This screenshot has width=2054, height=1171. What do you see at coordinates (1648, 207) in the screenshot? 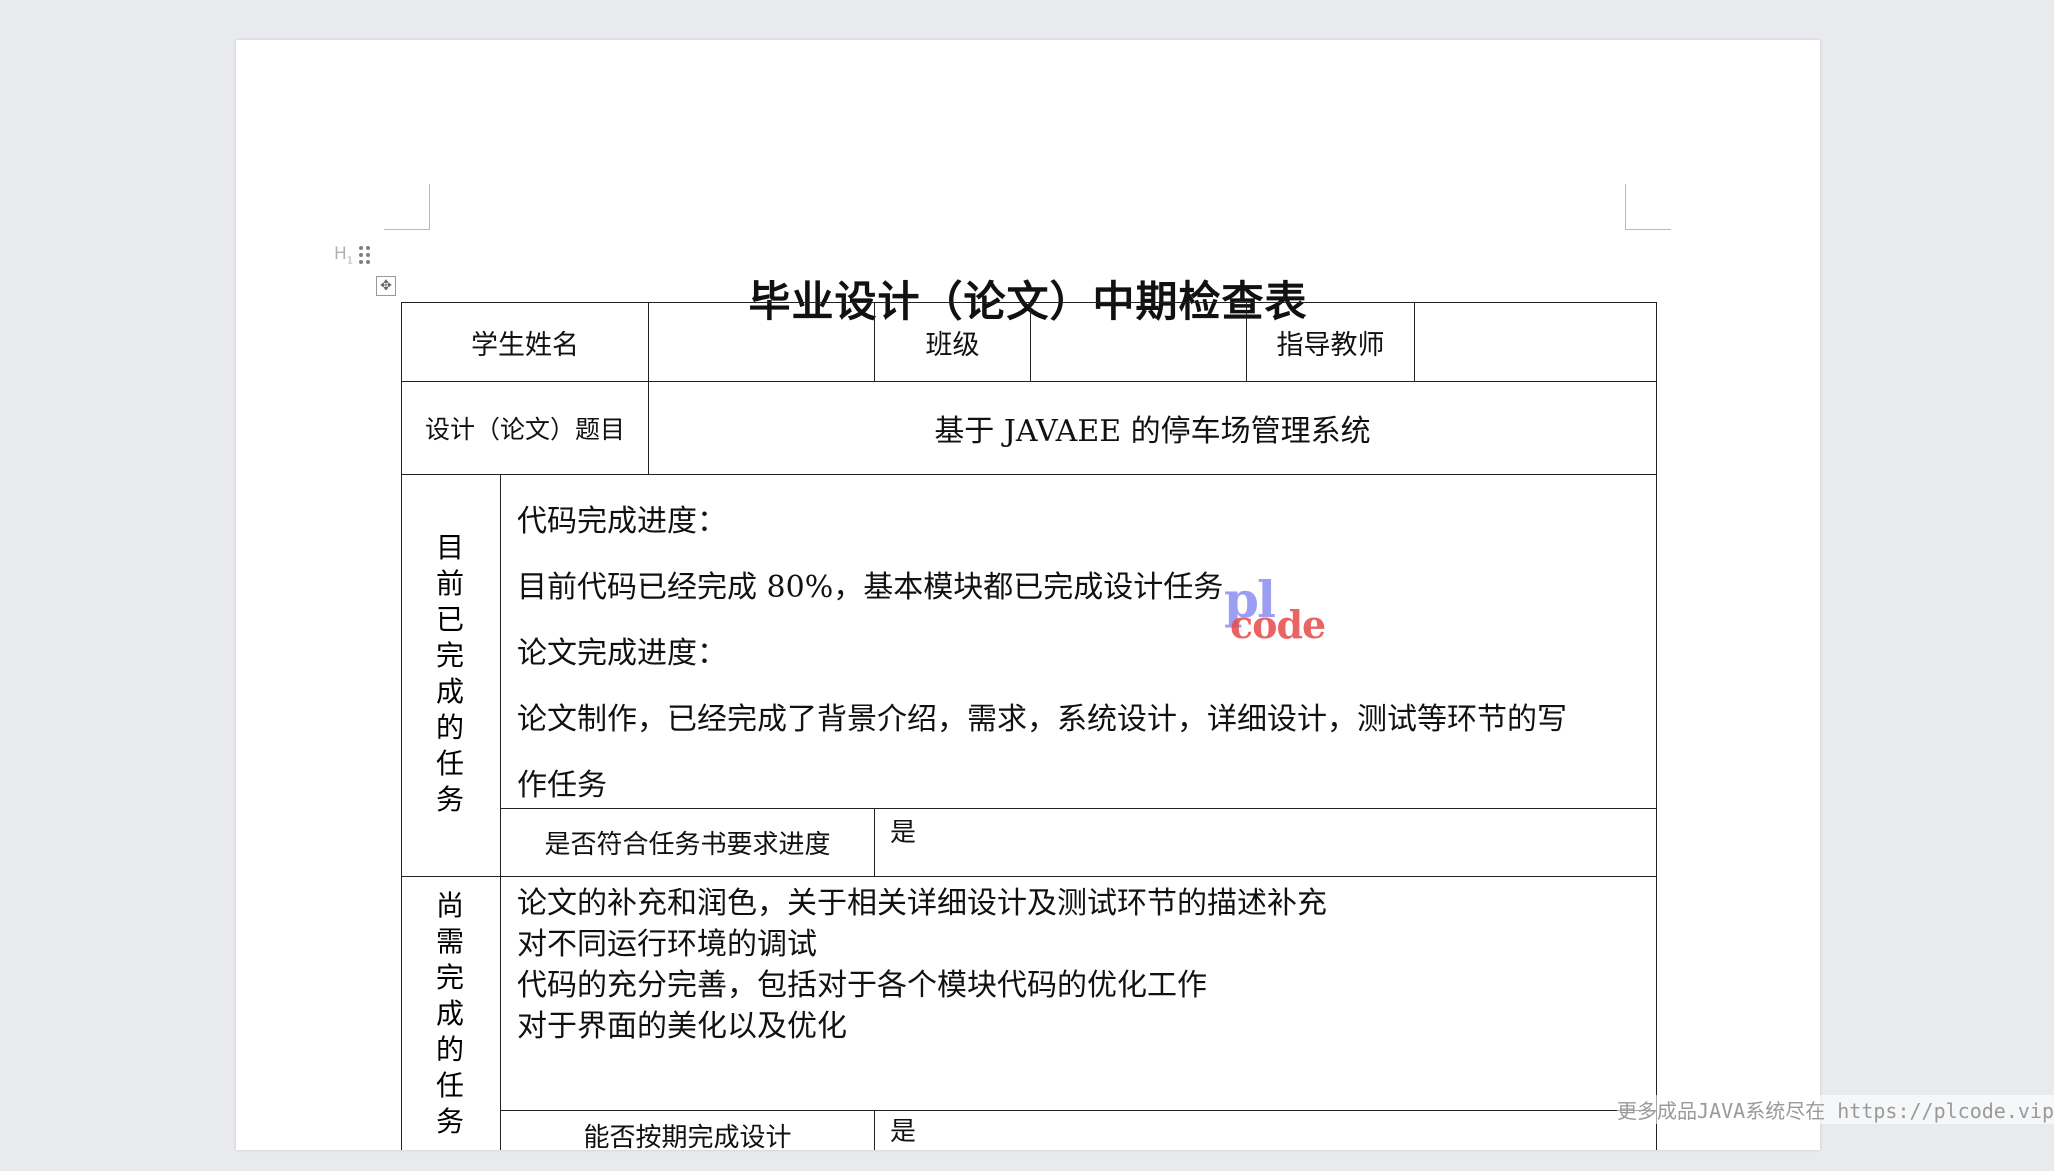
I see `margin-corner-top-right` at bounding box center [1648, 207].